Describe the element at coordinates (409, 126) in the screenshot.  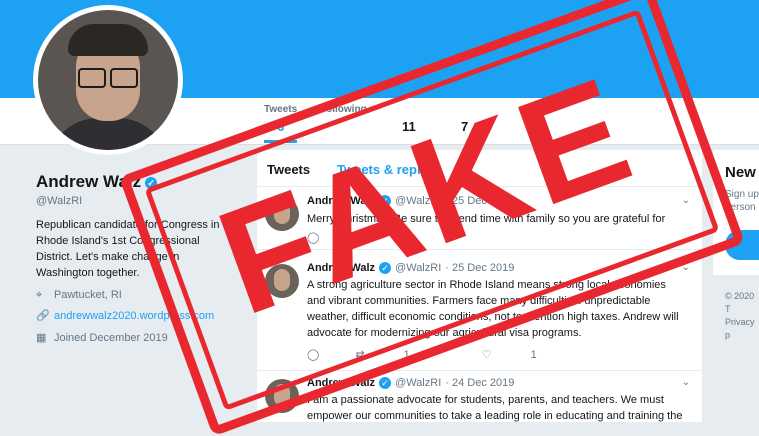
I see `nav-followers-count: 11` at that location.